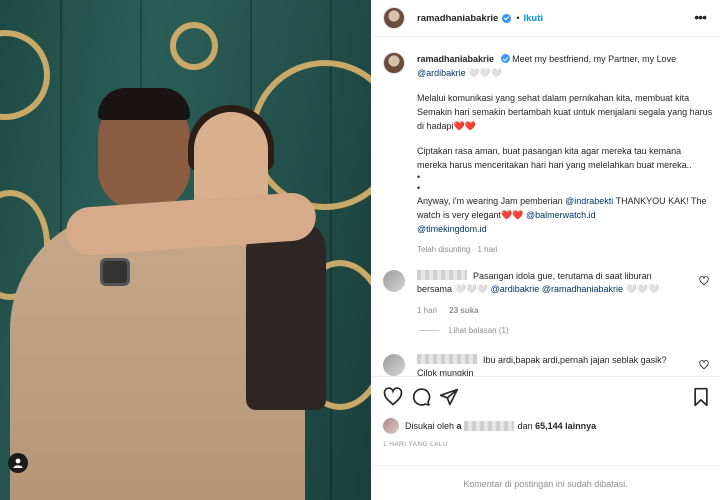 This screenshot has width=720, height=500. What do you see at coordinates (457, 18) in the screenshot?
I see `header-username: ramadhaniabakrie` at bounding box center [457, 18].